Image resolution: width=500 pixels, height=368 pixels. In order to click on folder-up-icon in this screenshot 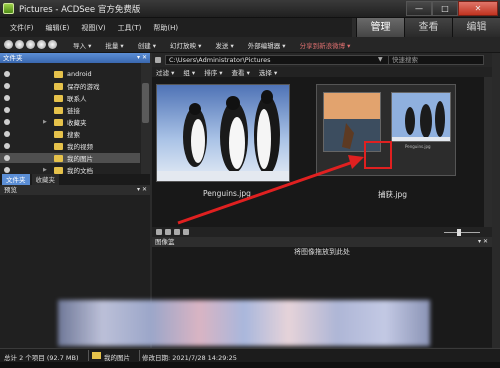, I will do `click(158, 60)`.